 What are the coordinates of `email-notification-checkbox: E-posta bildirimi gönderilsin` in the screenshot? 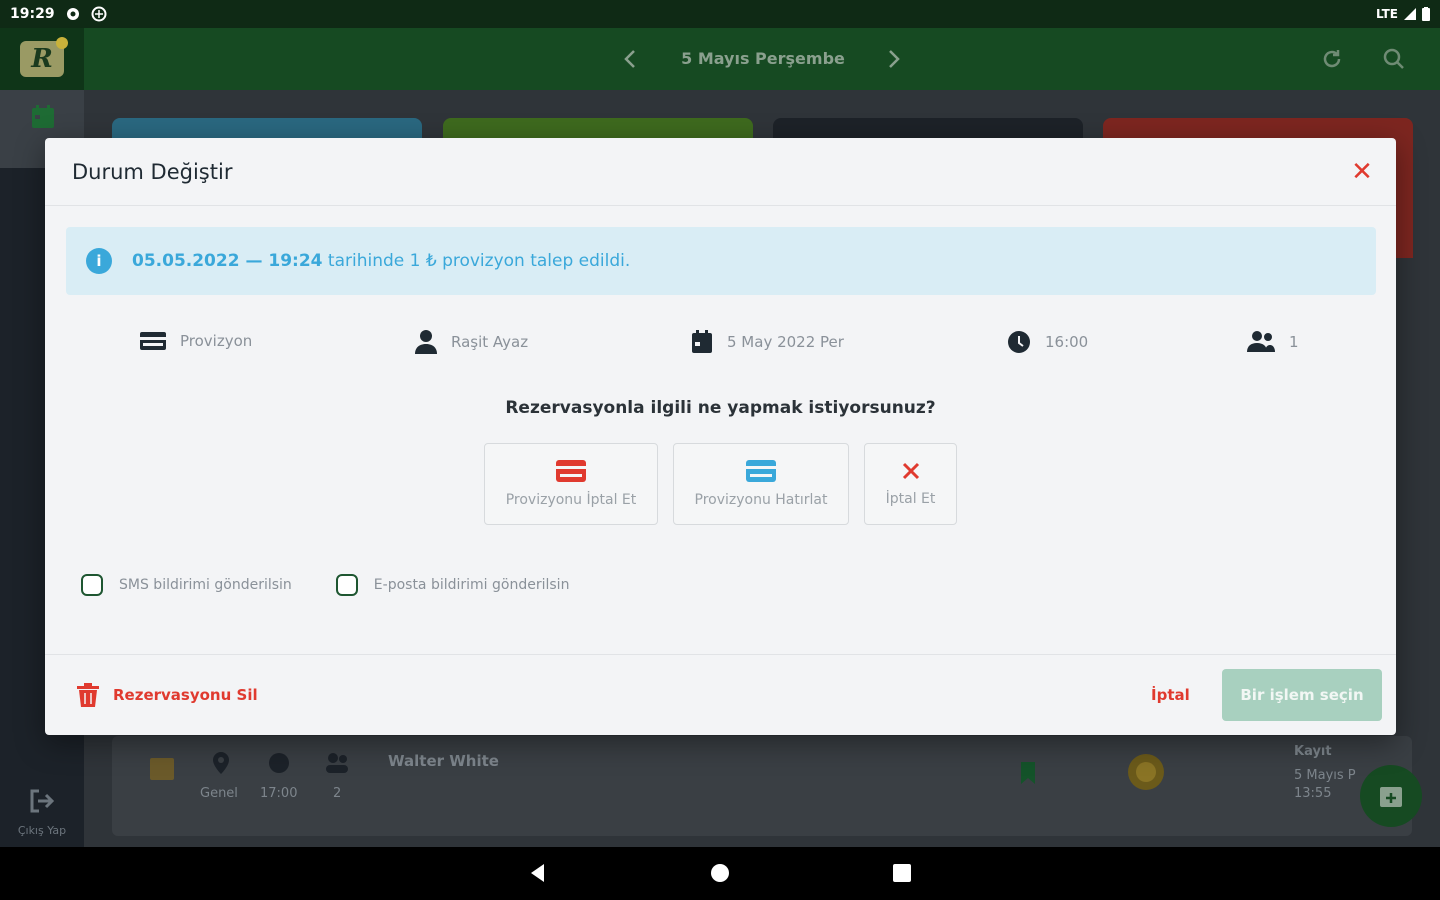 It's located at (452, 585).